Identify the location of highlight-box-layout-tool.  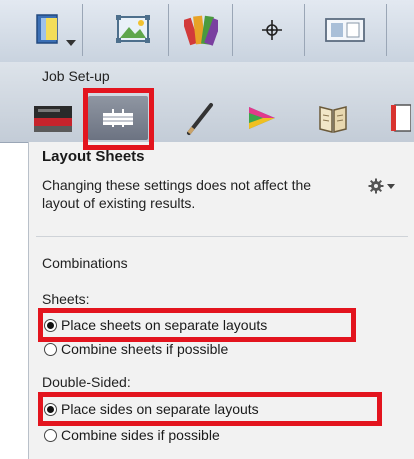
(118, 119).